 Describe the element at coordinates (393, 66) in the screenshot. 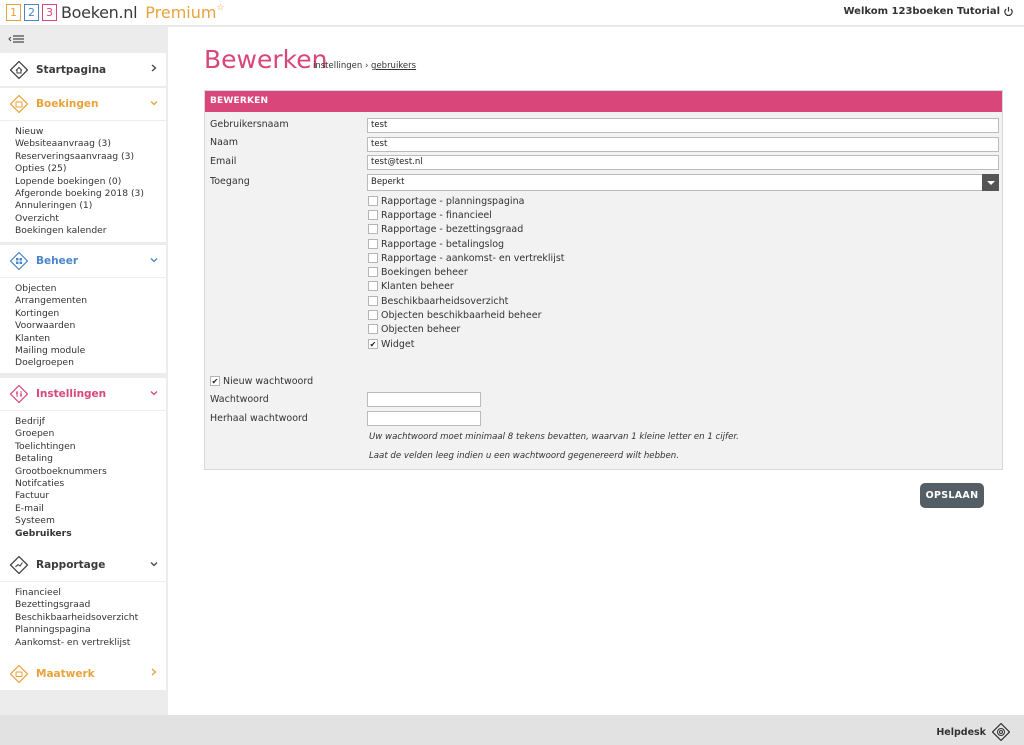

I see `breadcrumb-current: gebruikers` at that location.